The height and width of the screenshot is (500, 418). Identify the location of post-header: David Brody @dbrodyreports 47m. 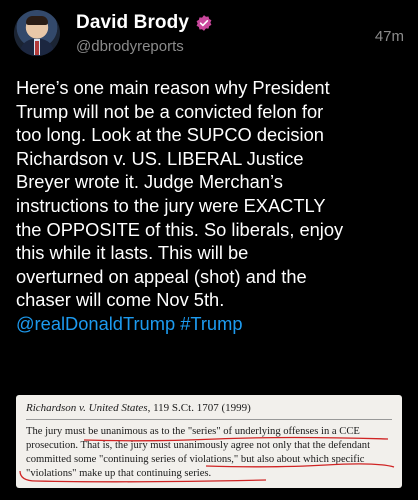
(209, 34).